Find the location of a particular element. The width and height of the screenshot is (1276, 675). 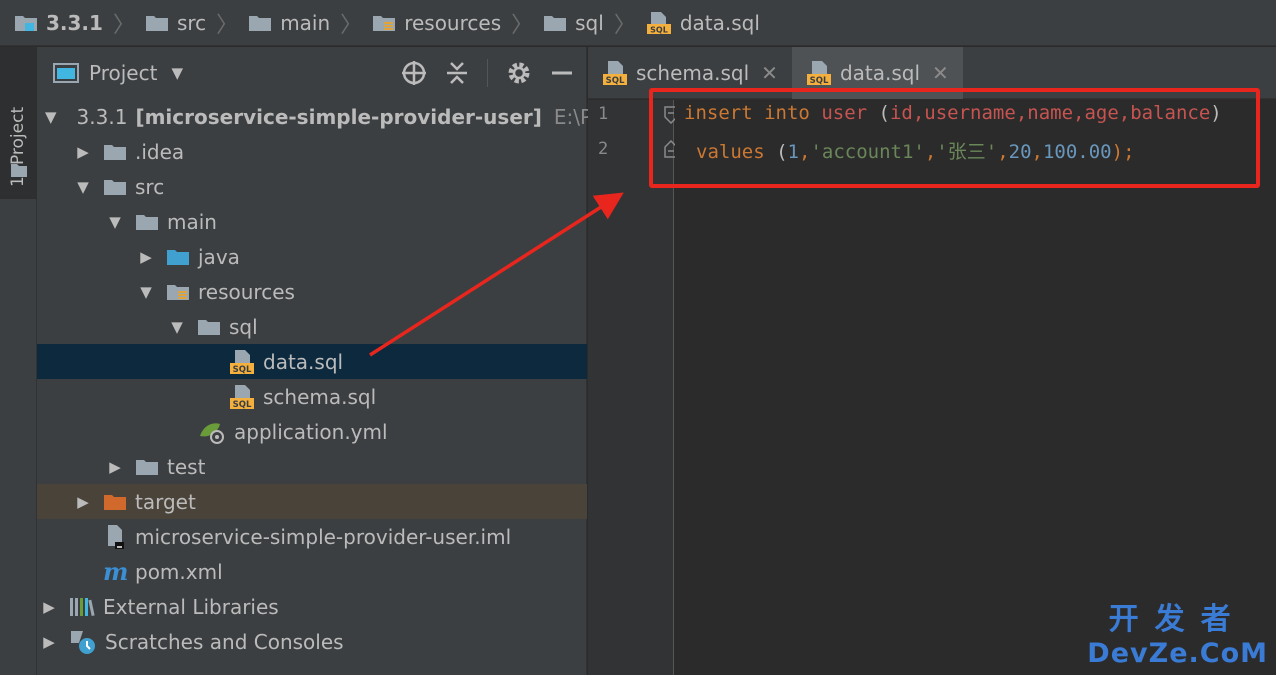

annotation-arrow-icon is located at coordinates (496, 274).